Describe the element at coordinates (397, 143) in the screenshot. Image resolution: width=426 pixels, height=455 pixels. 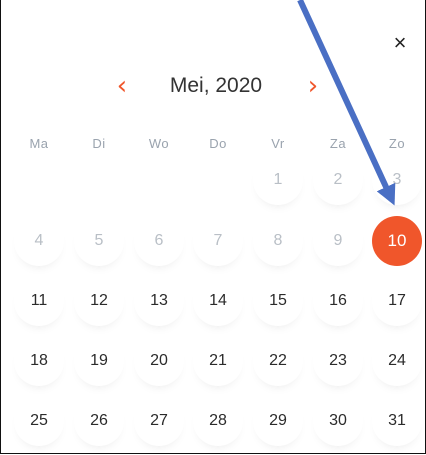
I see `weekday-sun: Zo` at that location.